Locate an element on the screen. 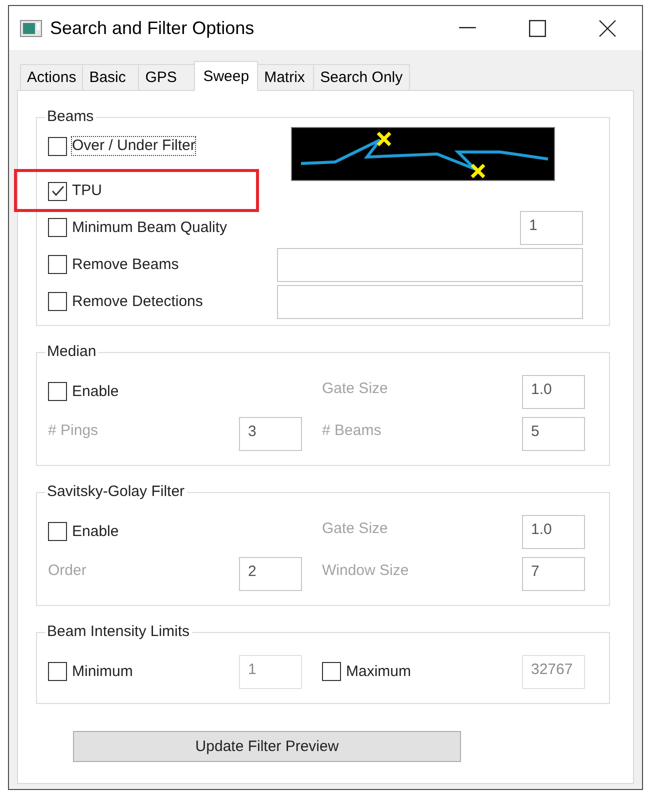 This screenshot has height=792, width=650. field-label: Order is located at coordinates (67, 571).